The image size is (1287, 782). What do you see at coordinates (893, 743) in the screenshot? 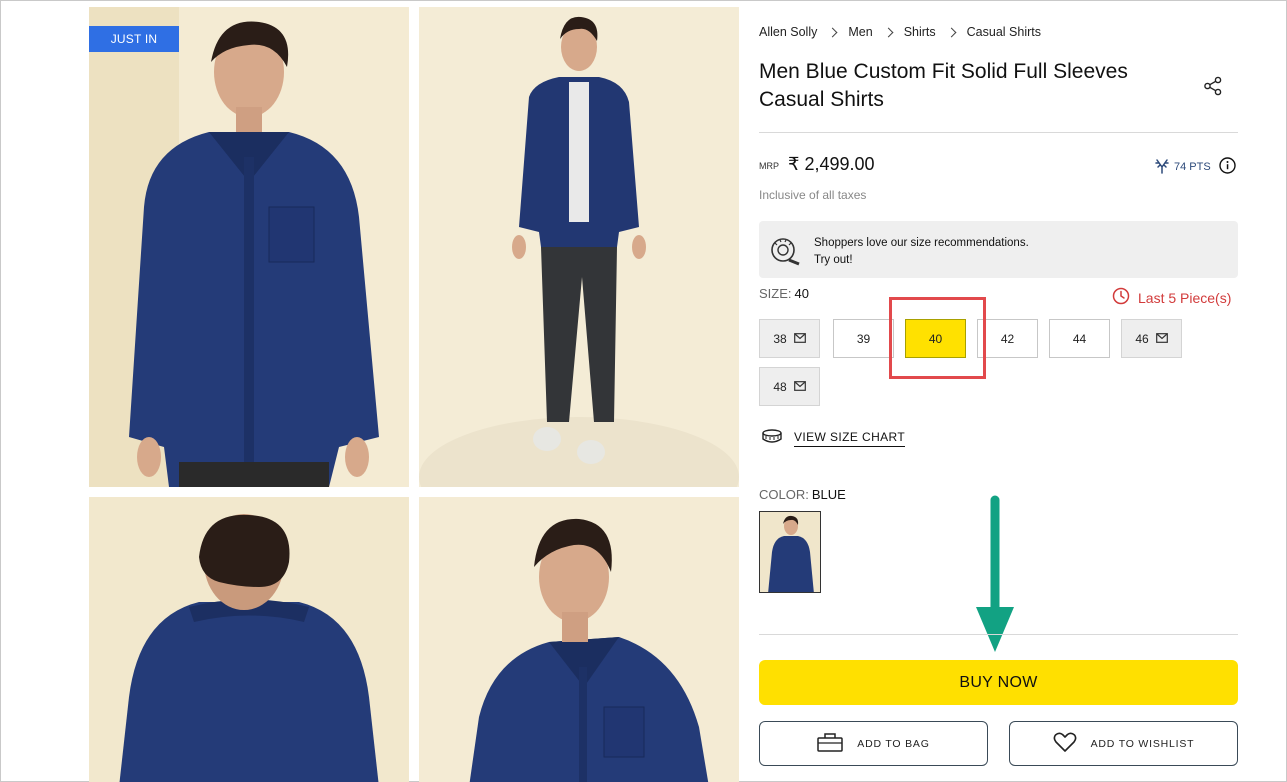
I see `add-to-bag-label: ADD TO BAG` at bounding box center [893, 743].